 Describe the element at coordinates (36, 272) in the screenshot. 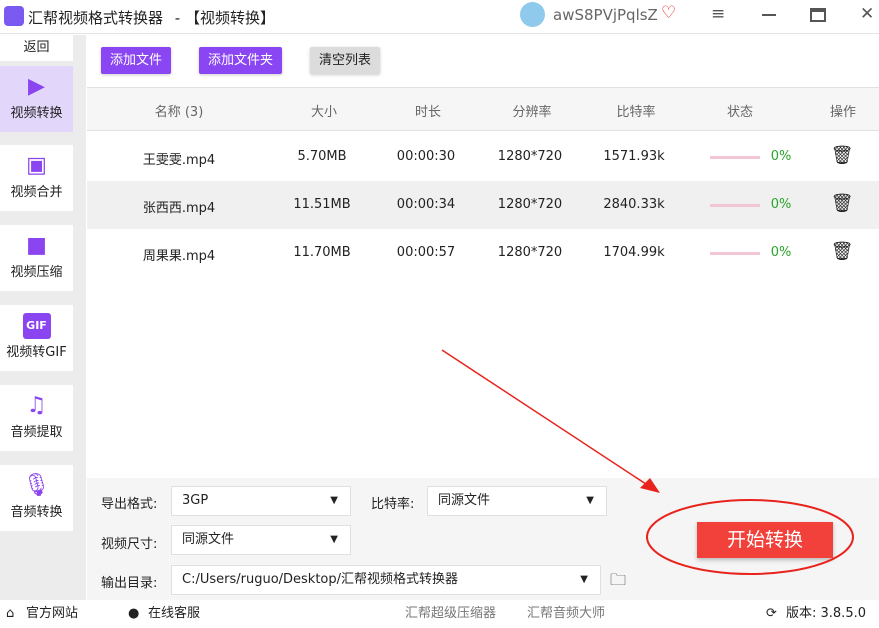

I see `sidebar-item-label: 视频压缩` at that location.